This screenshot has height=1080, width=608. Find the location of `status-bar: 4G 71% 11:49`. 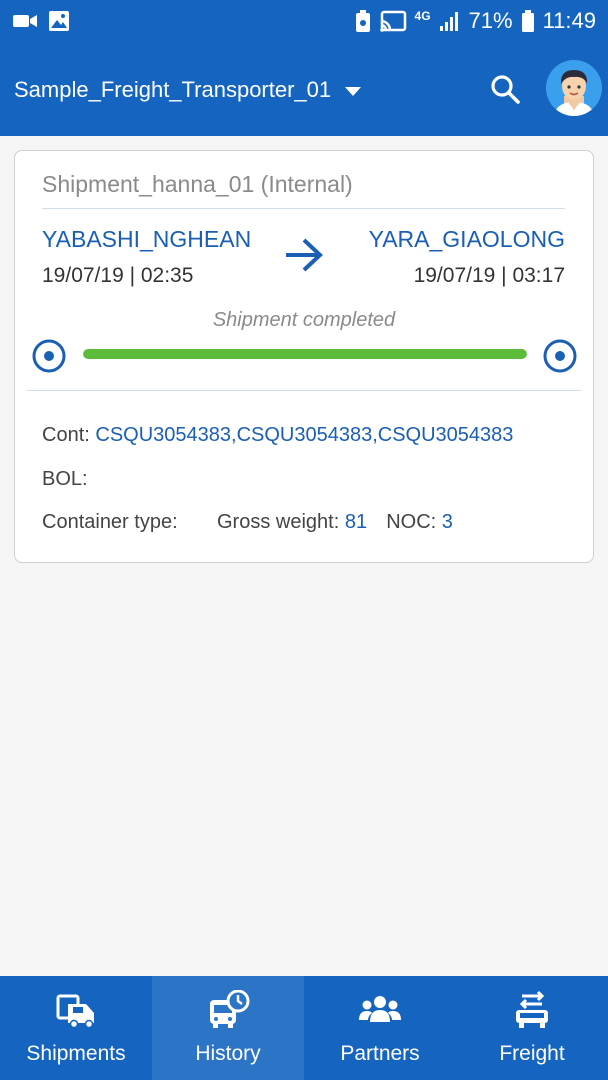

status-bar: 4G 71% 11:49 is located at coordinates (304, 22).